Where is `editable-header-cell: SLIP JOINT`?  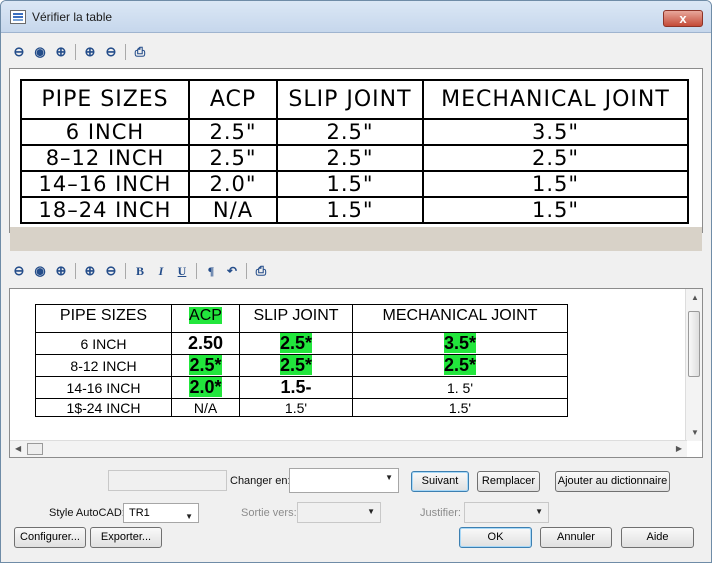
editable-header-cell: SLIP JOINT is located at coordinates (296, 318).